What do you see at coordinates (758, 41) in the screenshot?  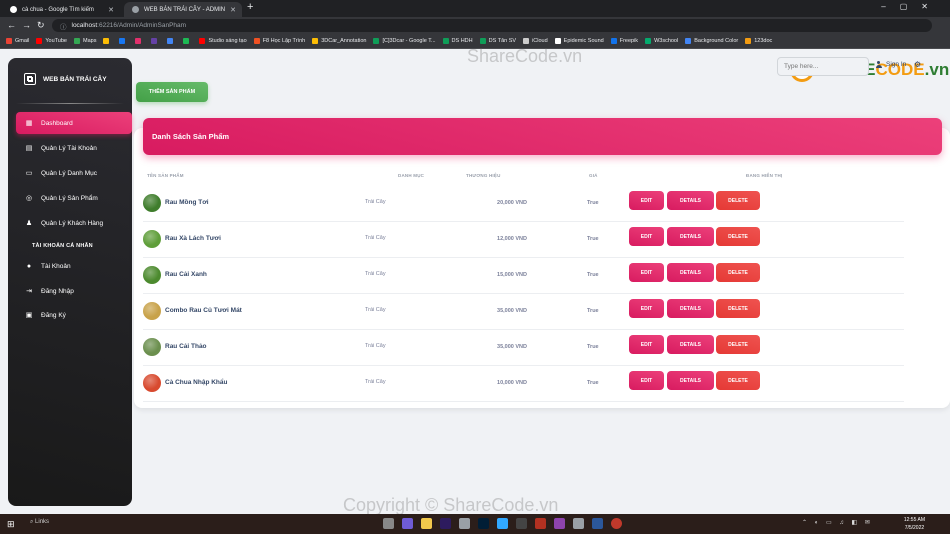 I see `bookmark-item: 123doc` at bounding box center [758, 41].